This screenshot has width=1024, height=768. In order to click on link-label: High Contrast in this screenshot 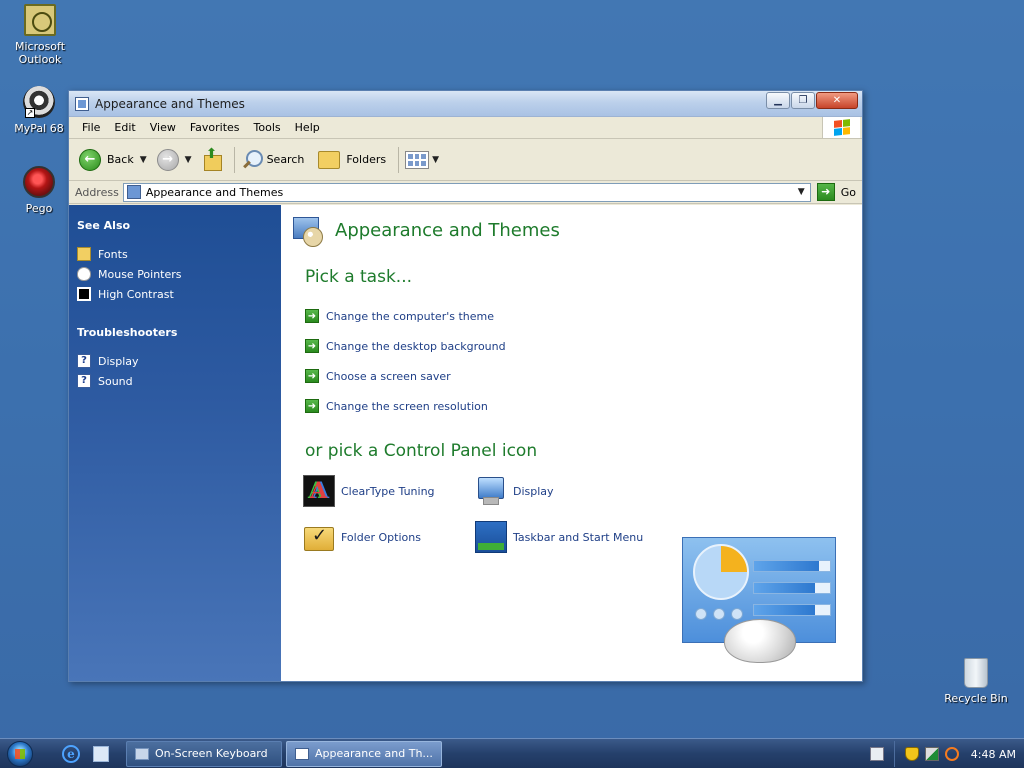, I will do `click(136, 294)`.